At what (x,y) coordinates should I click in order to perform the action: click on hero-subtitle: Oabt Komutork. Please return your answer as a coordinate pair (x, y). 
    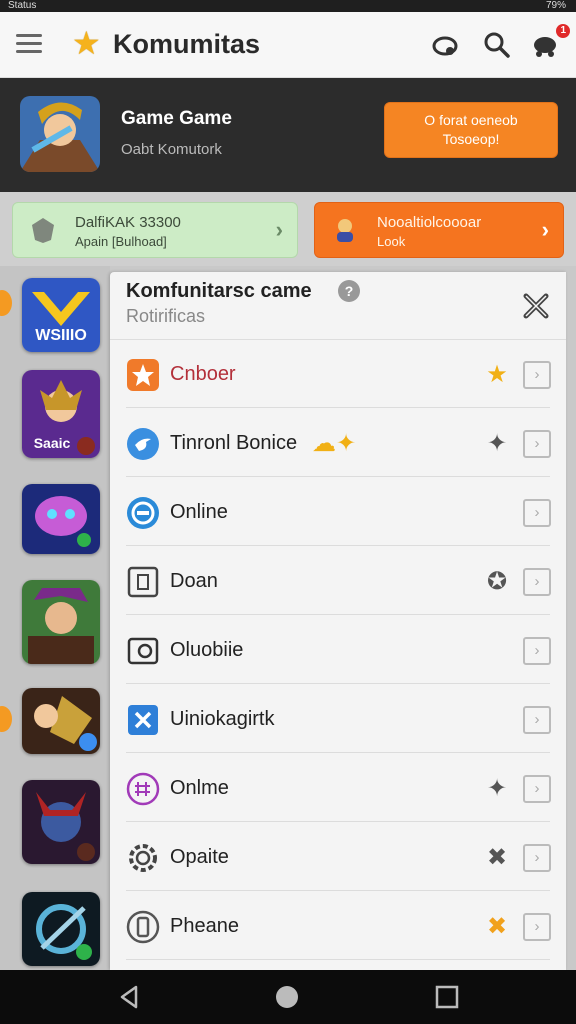
    Looking at the image, I should click on (171, 149).